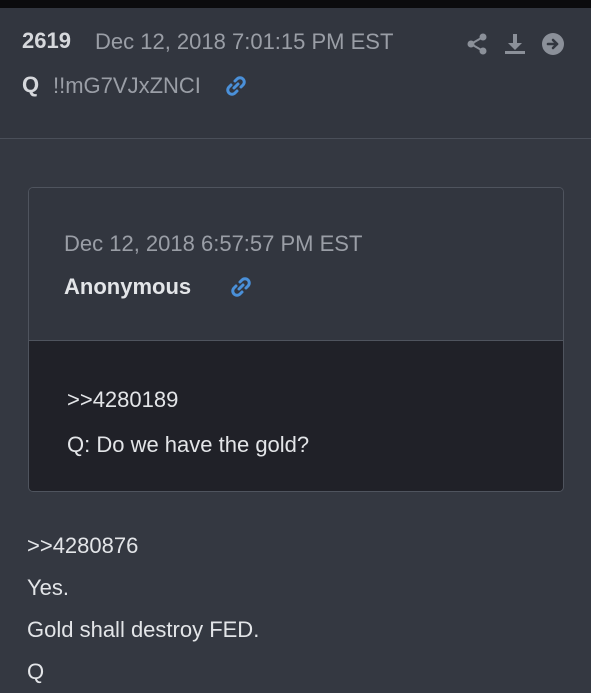 The height and width of the screenshot is (693, 591). I want to click on arrow-right-circle-icon, so click(553, 44).